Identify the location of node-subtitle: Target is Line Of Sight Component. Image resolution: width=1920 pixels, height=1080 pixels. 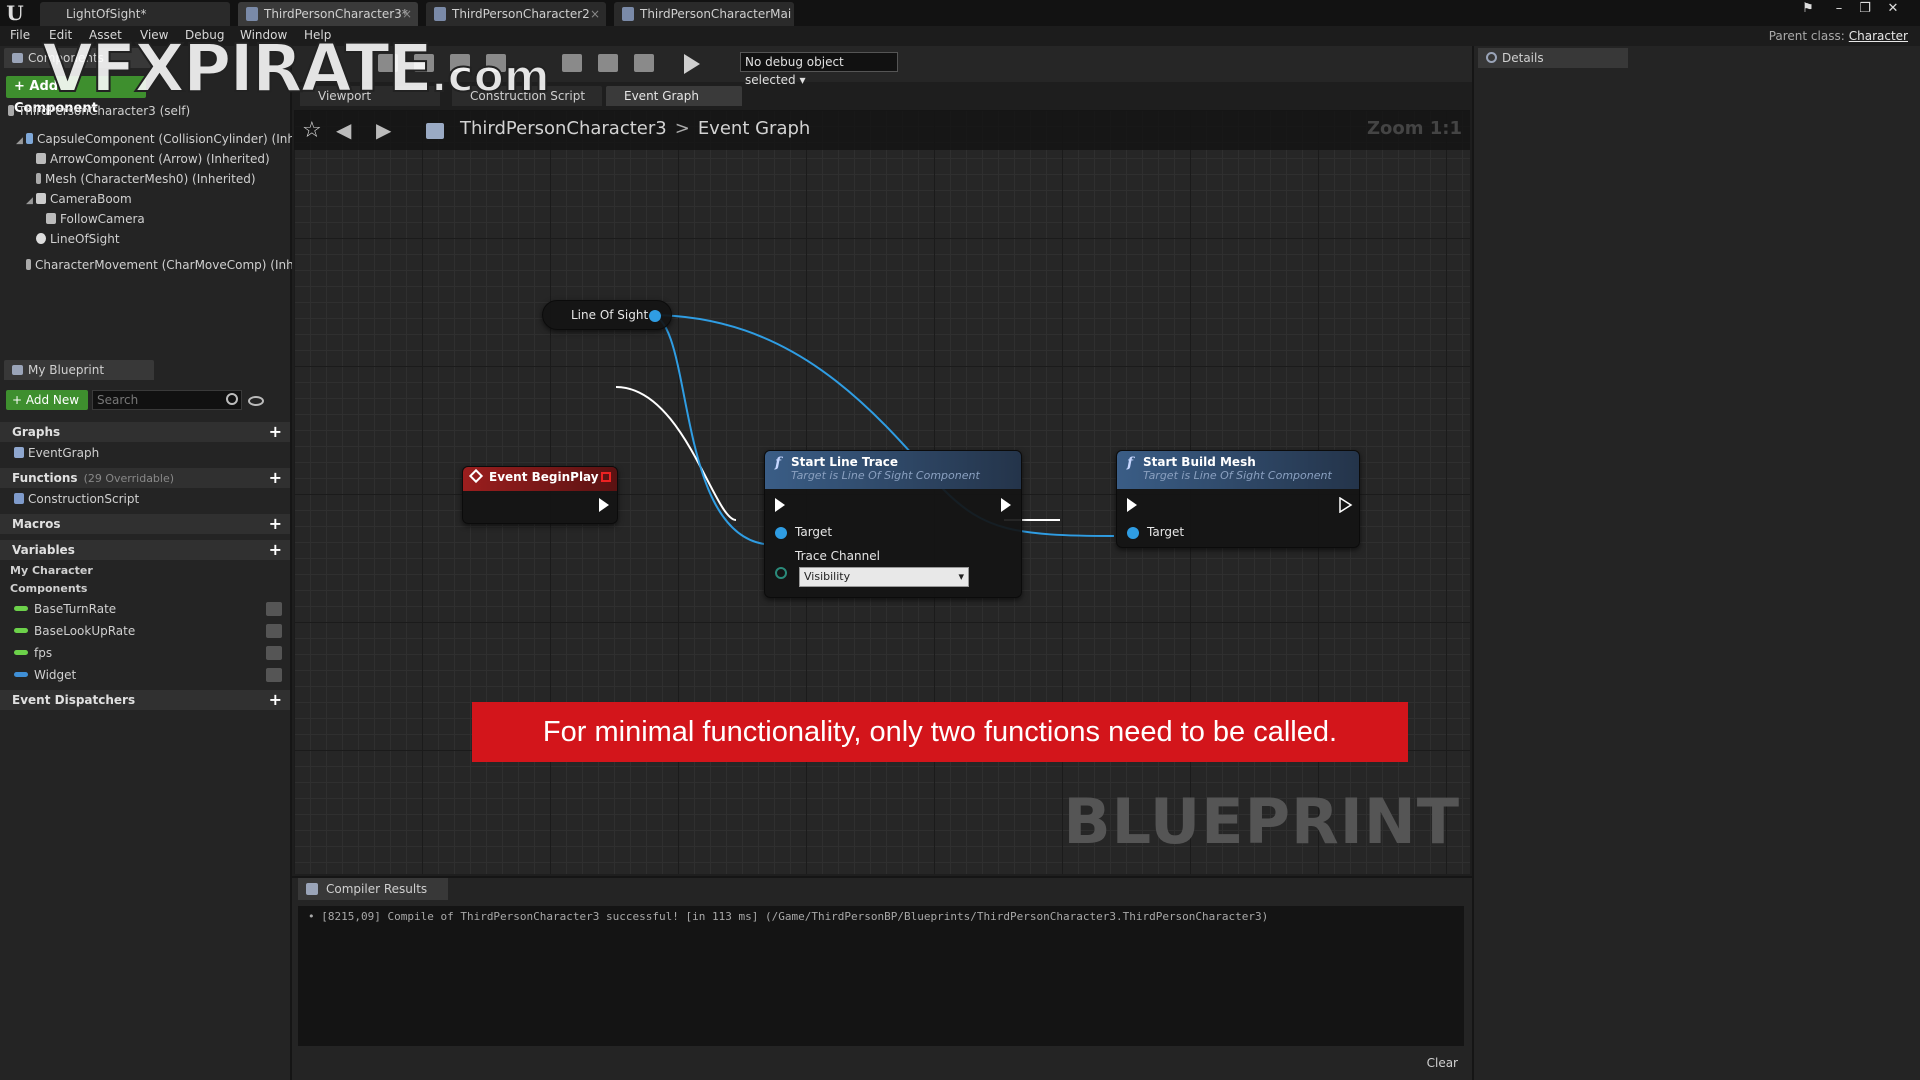
(885, 475).